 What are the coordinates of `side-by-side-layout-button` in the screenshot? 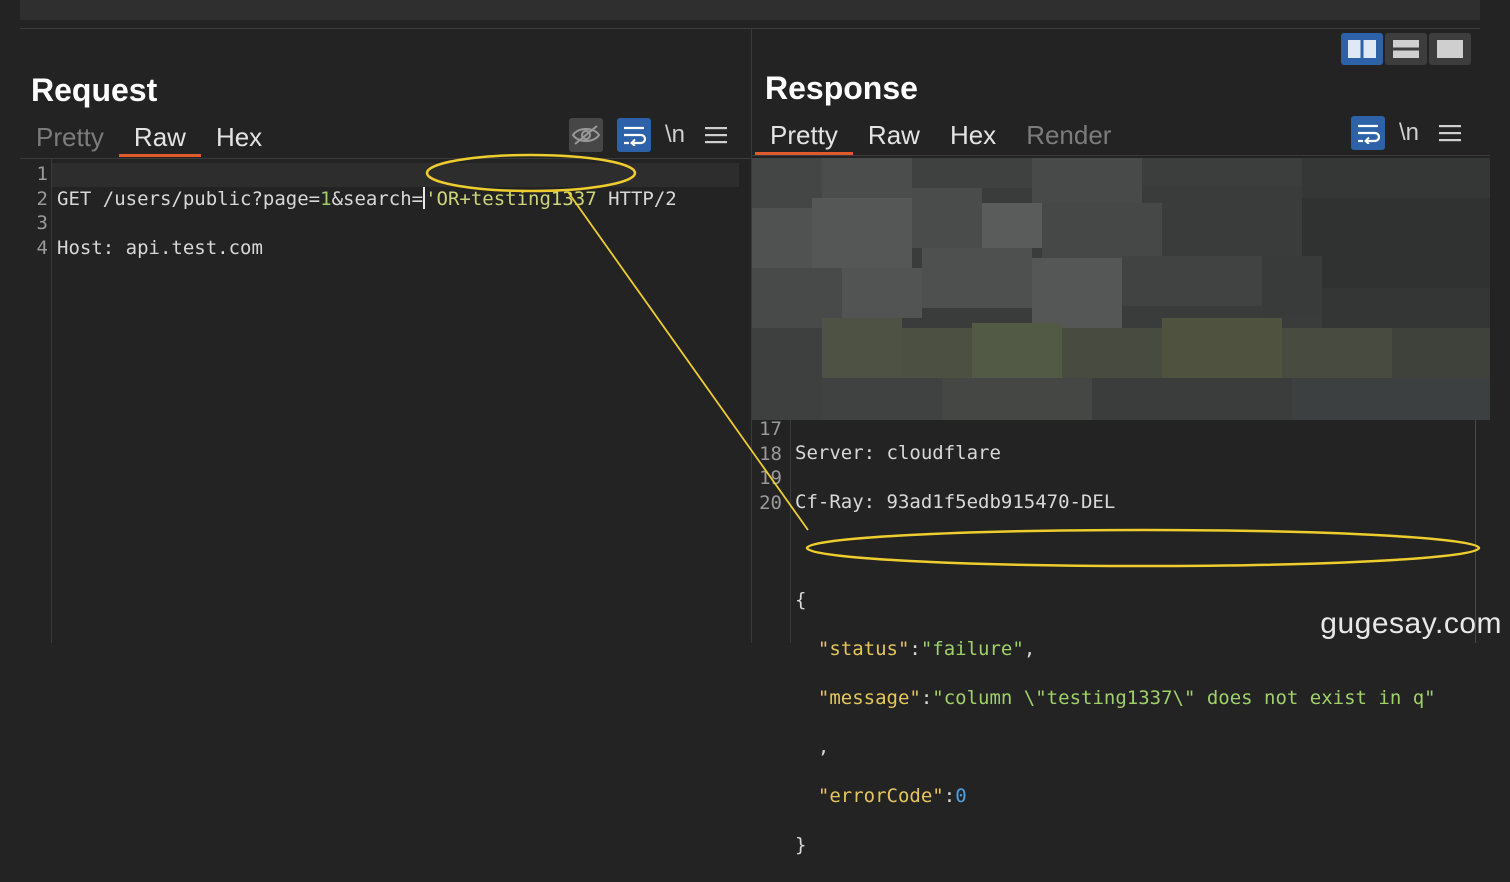 It's located at (1362, 49).